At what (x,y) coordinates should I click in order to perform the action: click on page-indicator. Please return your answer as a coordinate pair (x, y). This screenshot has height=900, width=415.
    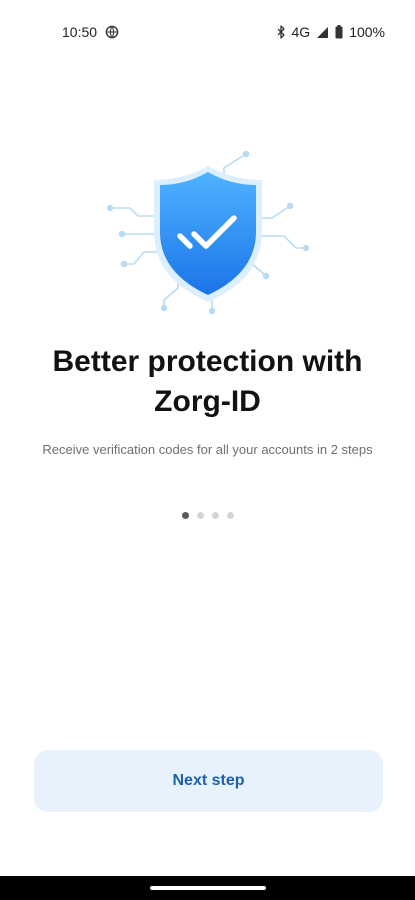
    Looking at the image, I should click on (207, 515).